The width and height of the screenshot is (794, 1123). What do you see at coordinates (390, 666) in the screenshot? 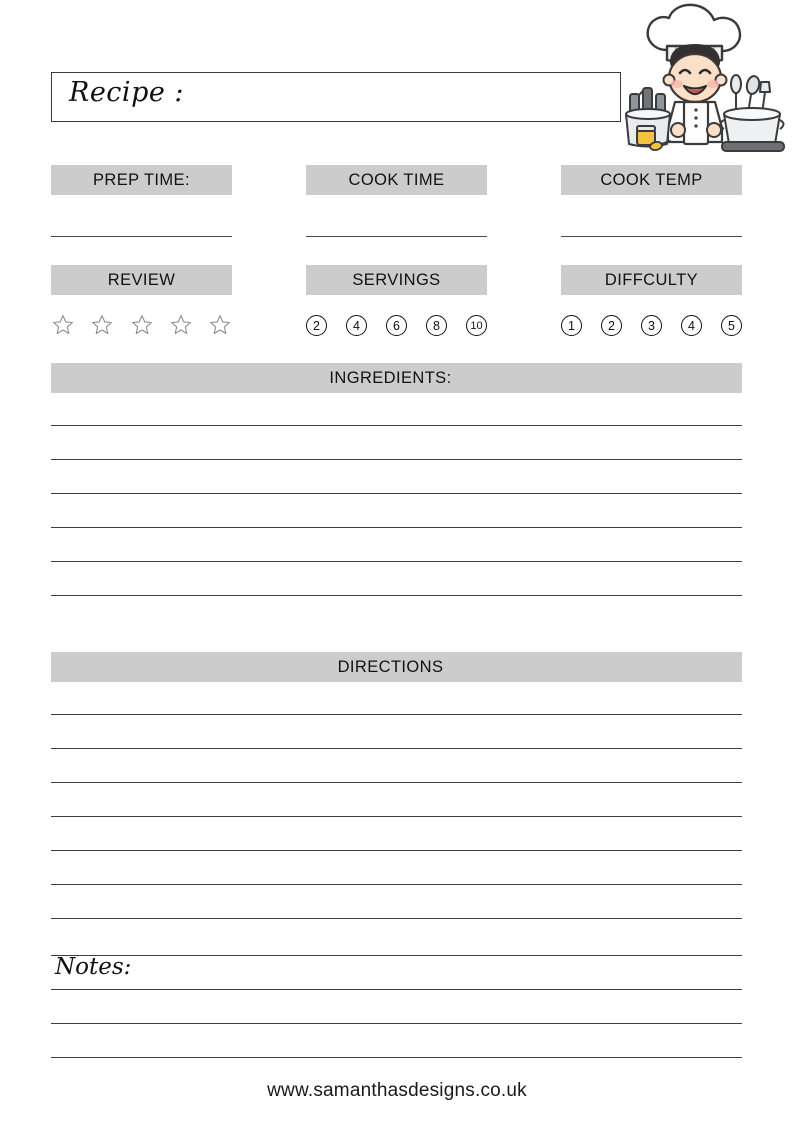
I see `directions-label: DIRECTIONS` at bounding box center [390, 666].